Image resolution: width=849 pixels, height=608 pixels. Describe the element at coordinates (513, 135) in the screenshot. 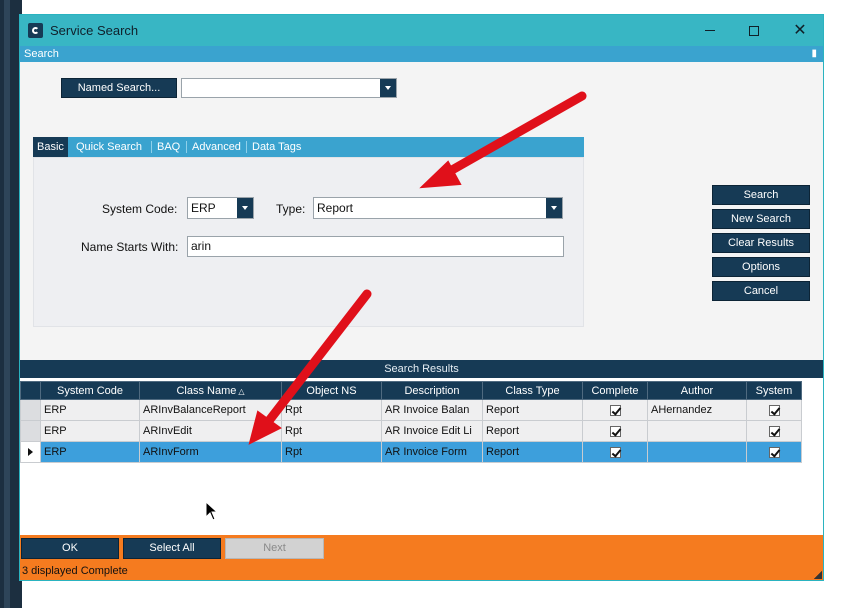

I see `annotation-arrow-type` at that location.